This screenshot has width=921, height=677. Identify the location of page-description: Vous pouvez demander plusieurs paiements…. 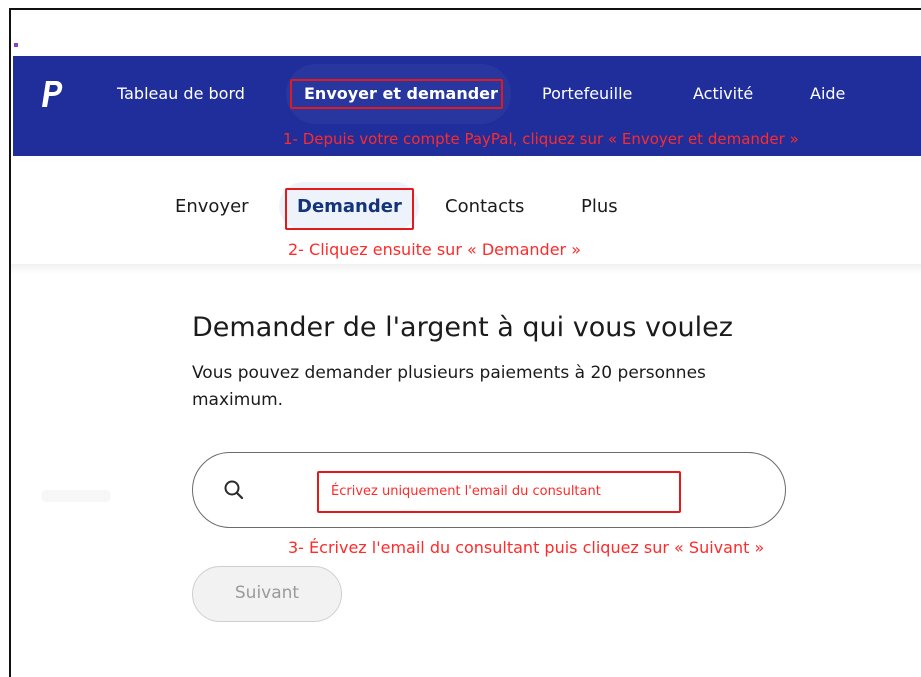
(449, 386).